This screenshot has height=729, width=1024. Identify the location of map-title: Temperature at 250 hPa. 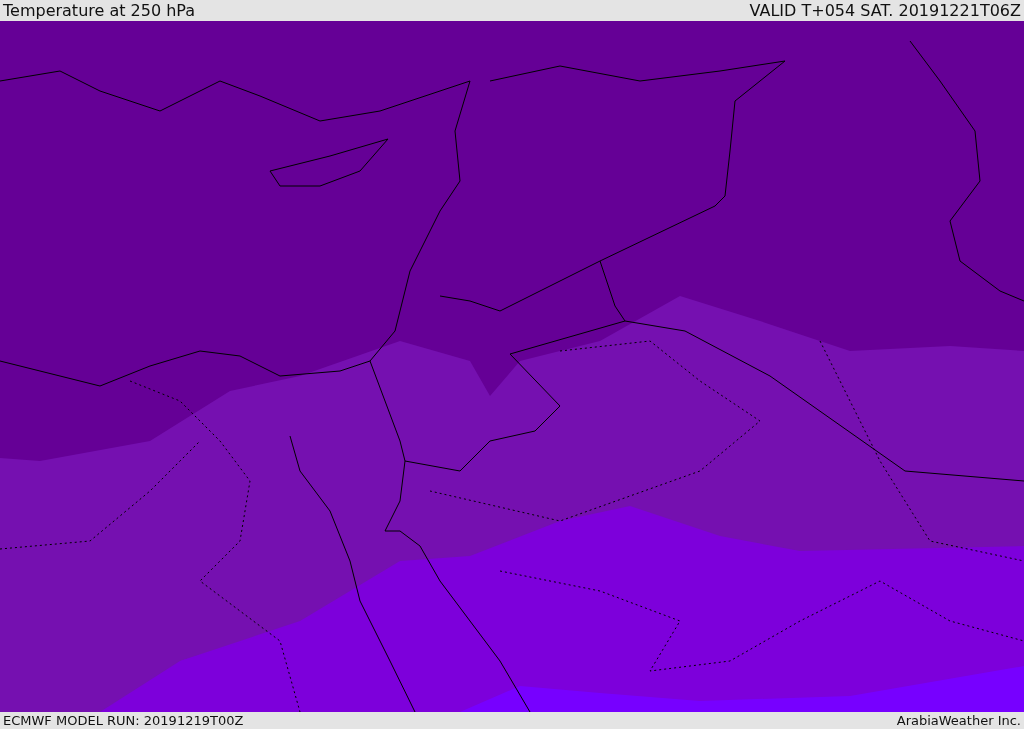
(99, 10).